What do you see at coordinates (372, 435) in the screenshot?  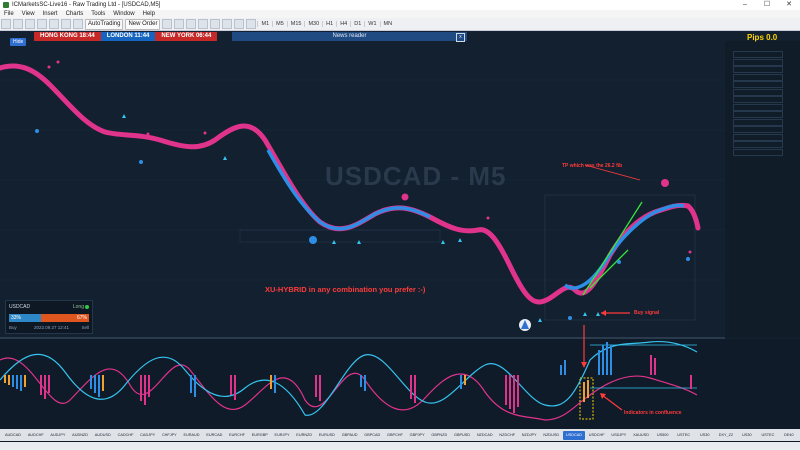 I see `tab-gbpcad: GBPCAD` at bounding box center [372, 435].